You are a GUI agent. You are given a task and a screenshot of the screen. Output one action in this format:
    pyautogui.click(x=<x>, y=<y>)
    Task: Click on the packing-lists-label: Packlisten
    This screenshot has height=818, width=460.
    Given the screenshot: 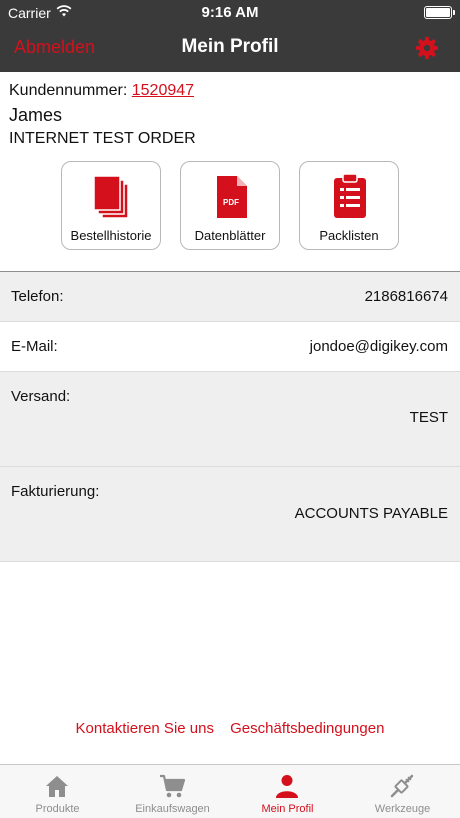 What is the action you would take?
    pyautogui.click(x=349, y=235)
    